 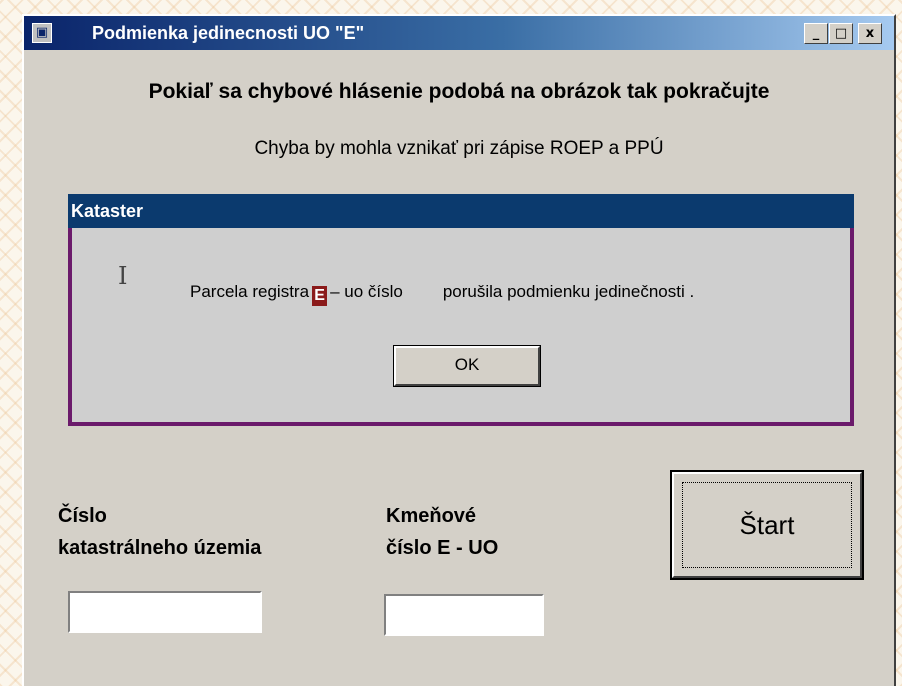 What do you see at coordinates (82, 516) in the screenshot?
I see `cislo-label-line1: Číslo` at bounding box center [82, 516].